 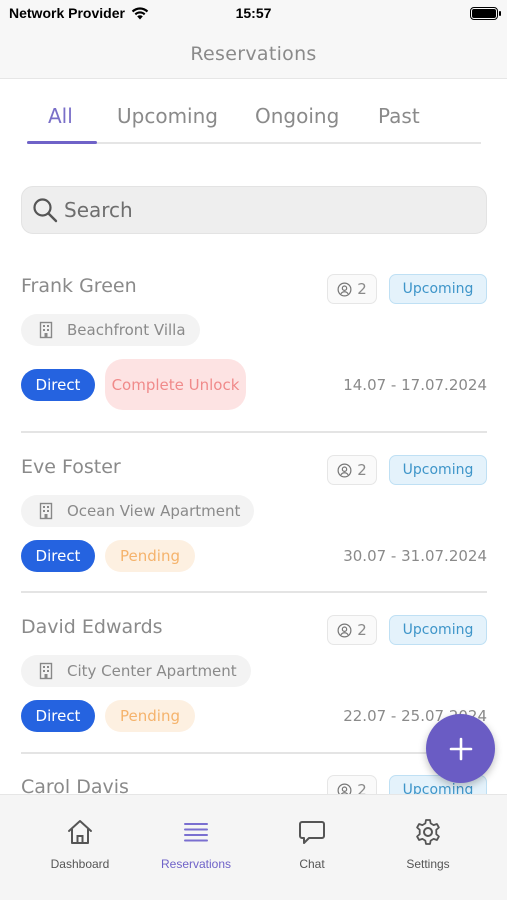 I want to click on tab-chat: Chat, so click(x=312, y=844).